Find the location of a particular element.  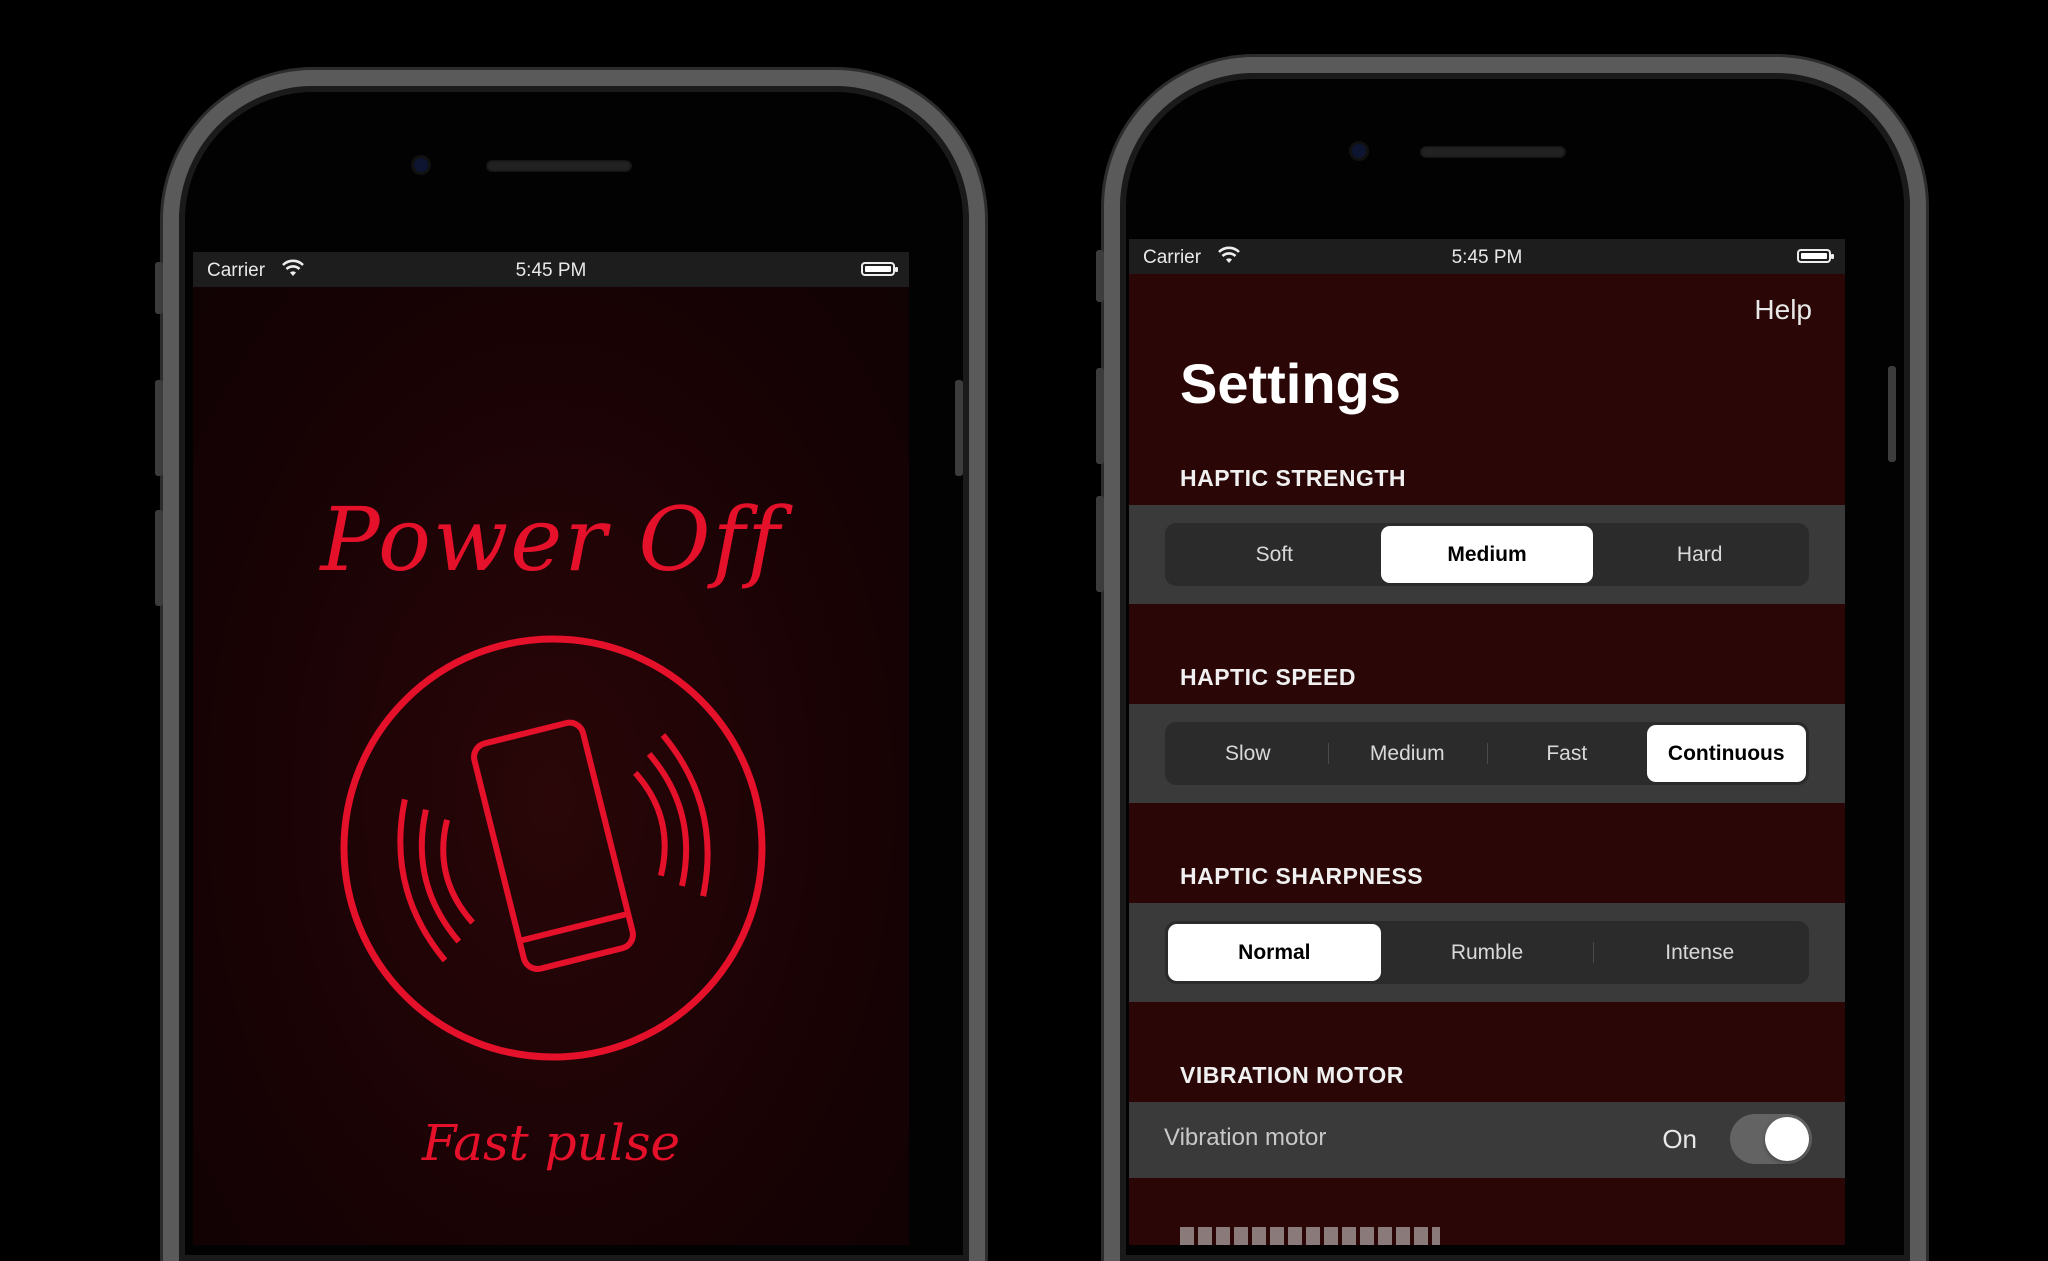

front-camera-left is located at coordinates (421, 165).